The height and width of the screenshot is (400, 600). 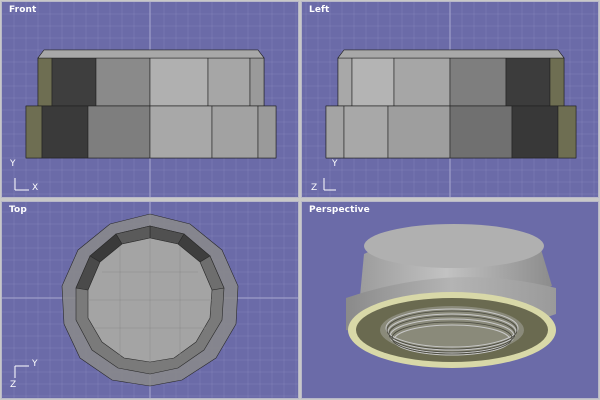 I want to click on top-axis-gizmo, so click(x=21, y=371).